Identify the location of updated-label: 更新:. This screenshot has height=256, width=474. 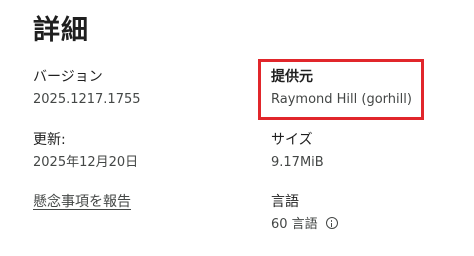
(49, 140).